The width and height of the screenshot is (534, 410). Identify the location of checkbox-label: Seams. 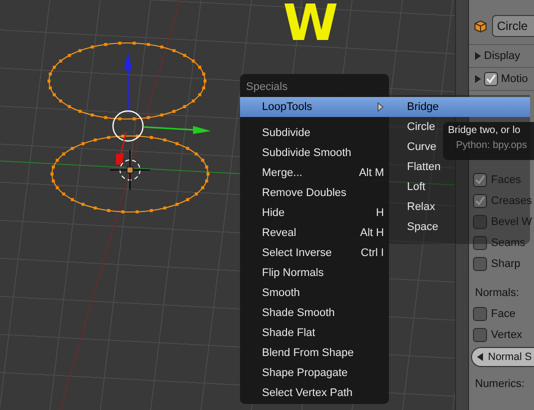
(508, 242).